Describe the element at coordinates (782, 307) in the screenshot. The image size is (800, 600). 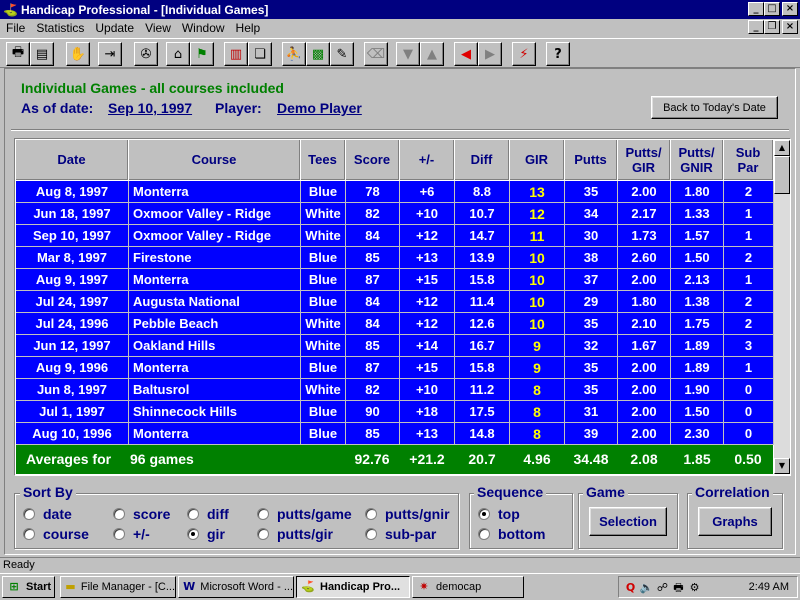
I see `table-scrollbar: ▲ ▼` at that location.